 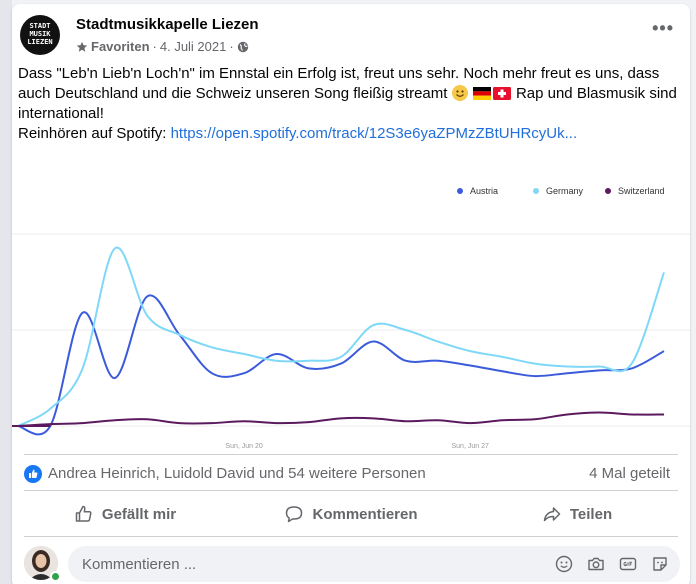 I want to click on x-tick-label: Sun, Jun 20, so click(x=243, y=446).